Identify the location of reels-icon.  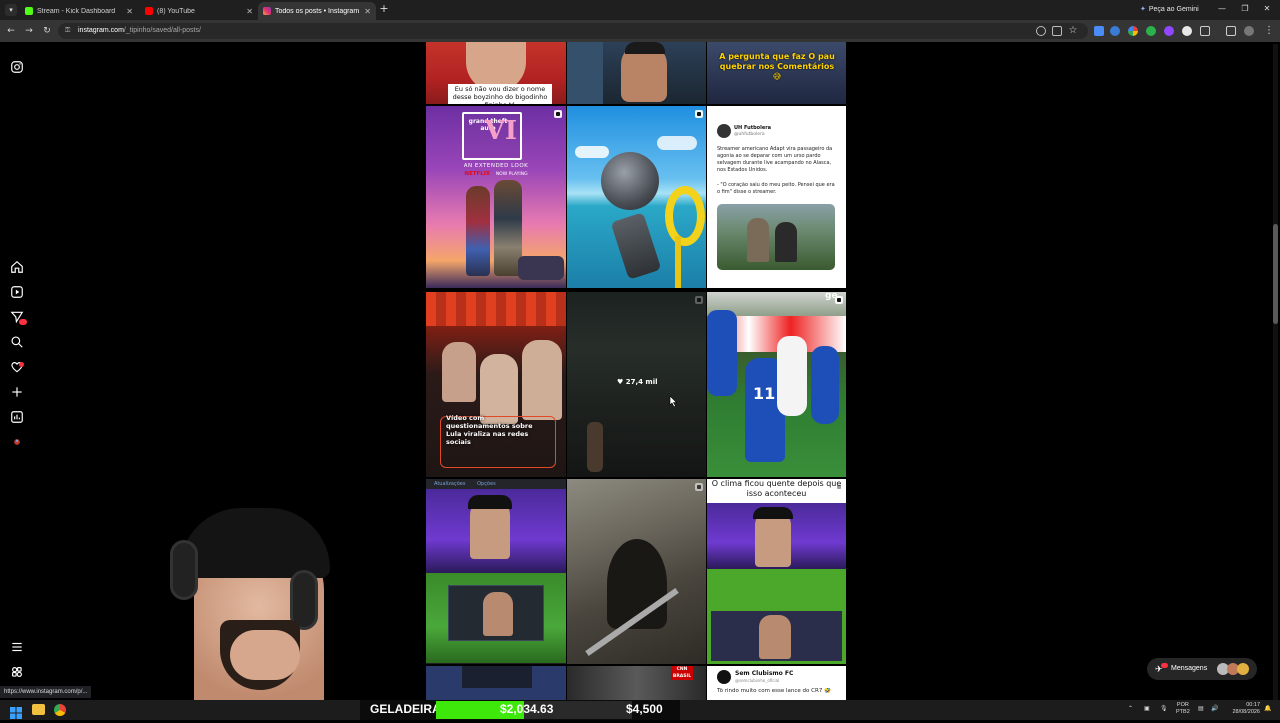
(17, 292).